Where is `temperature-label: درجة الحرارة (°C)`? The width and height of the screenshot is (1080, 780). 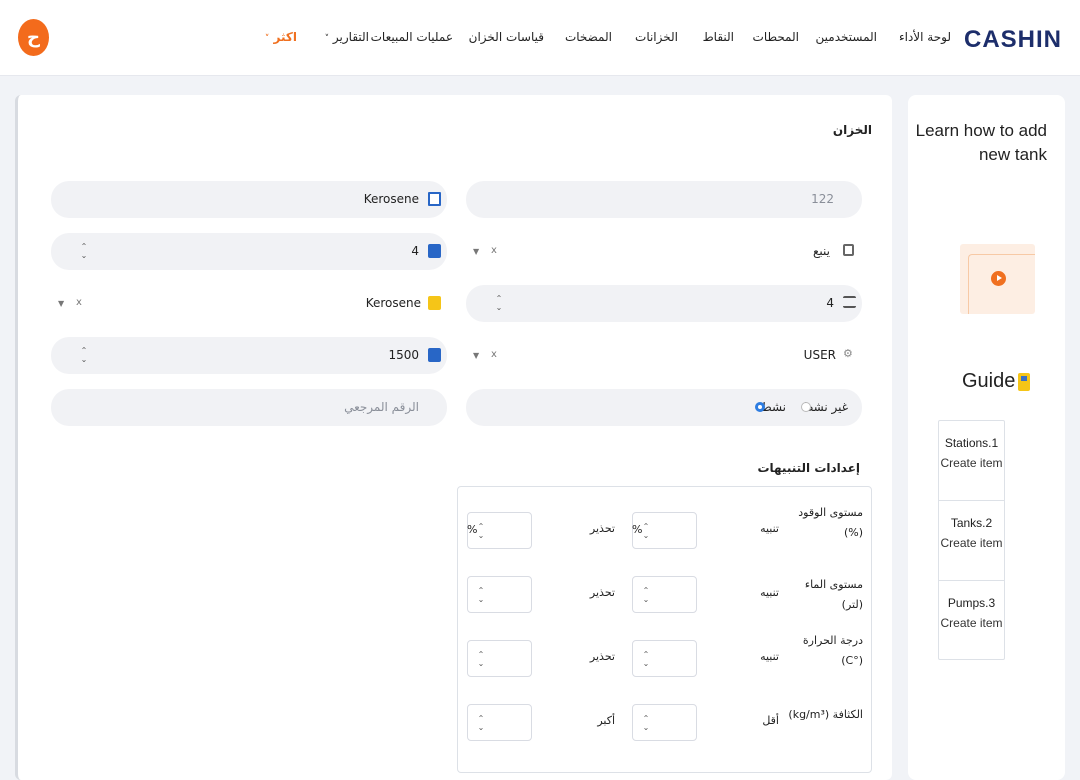 temperature-label: درجة الحرارة (°C) is located at coordinates (832, 650).